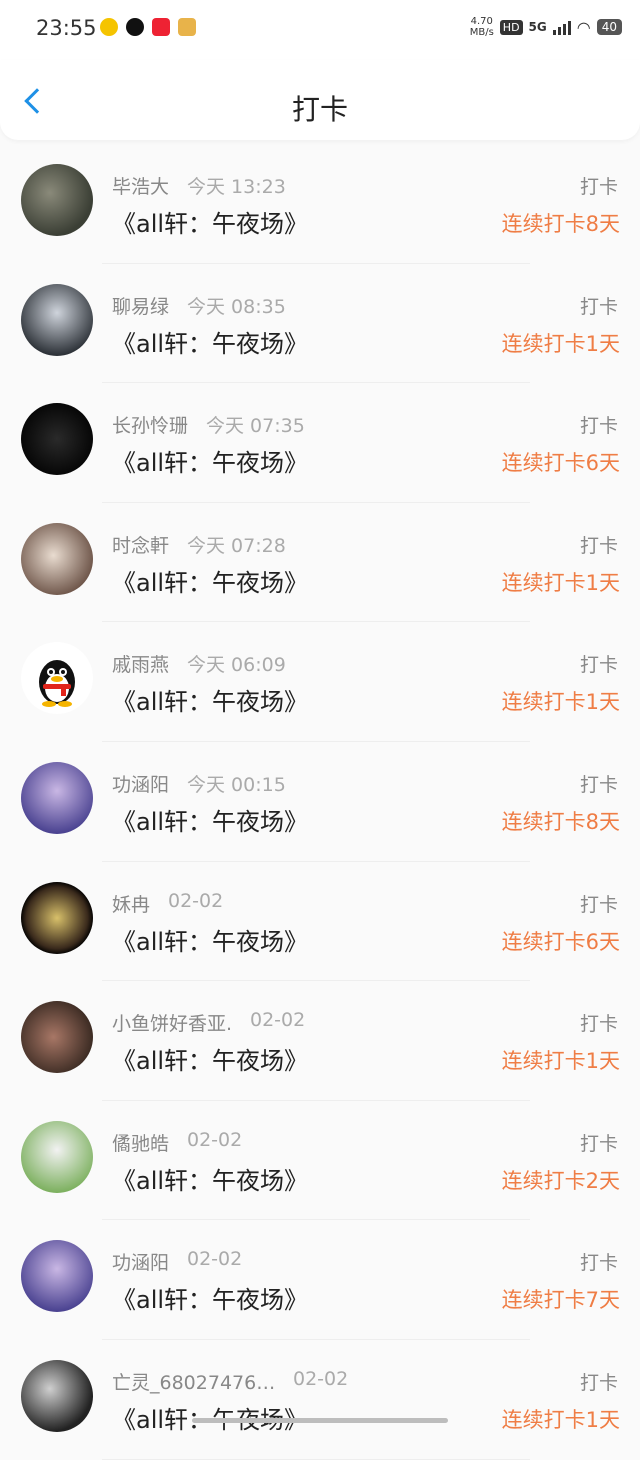 The image size is (640, 1460). What do you see at coordinates (236, 187) in the screenshot?
I see `checkin-time: 今天 13:23` at bounding box center [236, 187].